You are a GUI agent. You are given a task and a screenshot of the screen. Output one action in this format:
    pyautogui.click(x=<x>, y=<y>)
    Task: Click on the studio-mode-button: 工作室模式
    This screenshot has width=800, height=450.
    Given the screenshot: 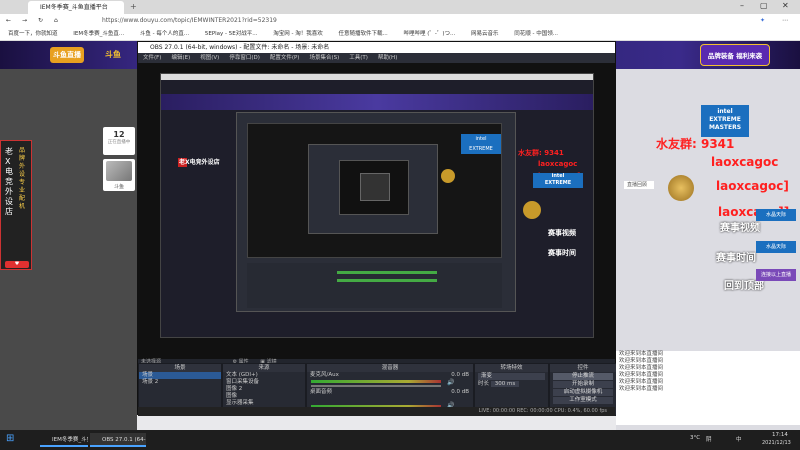 What is the action you would take?
    pyautogui.click(x=583, y=400)
    